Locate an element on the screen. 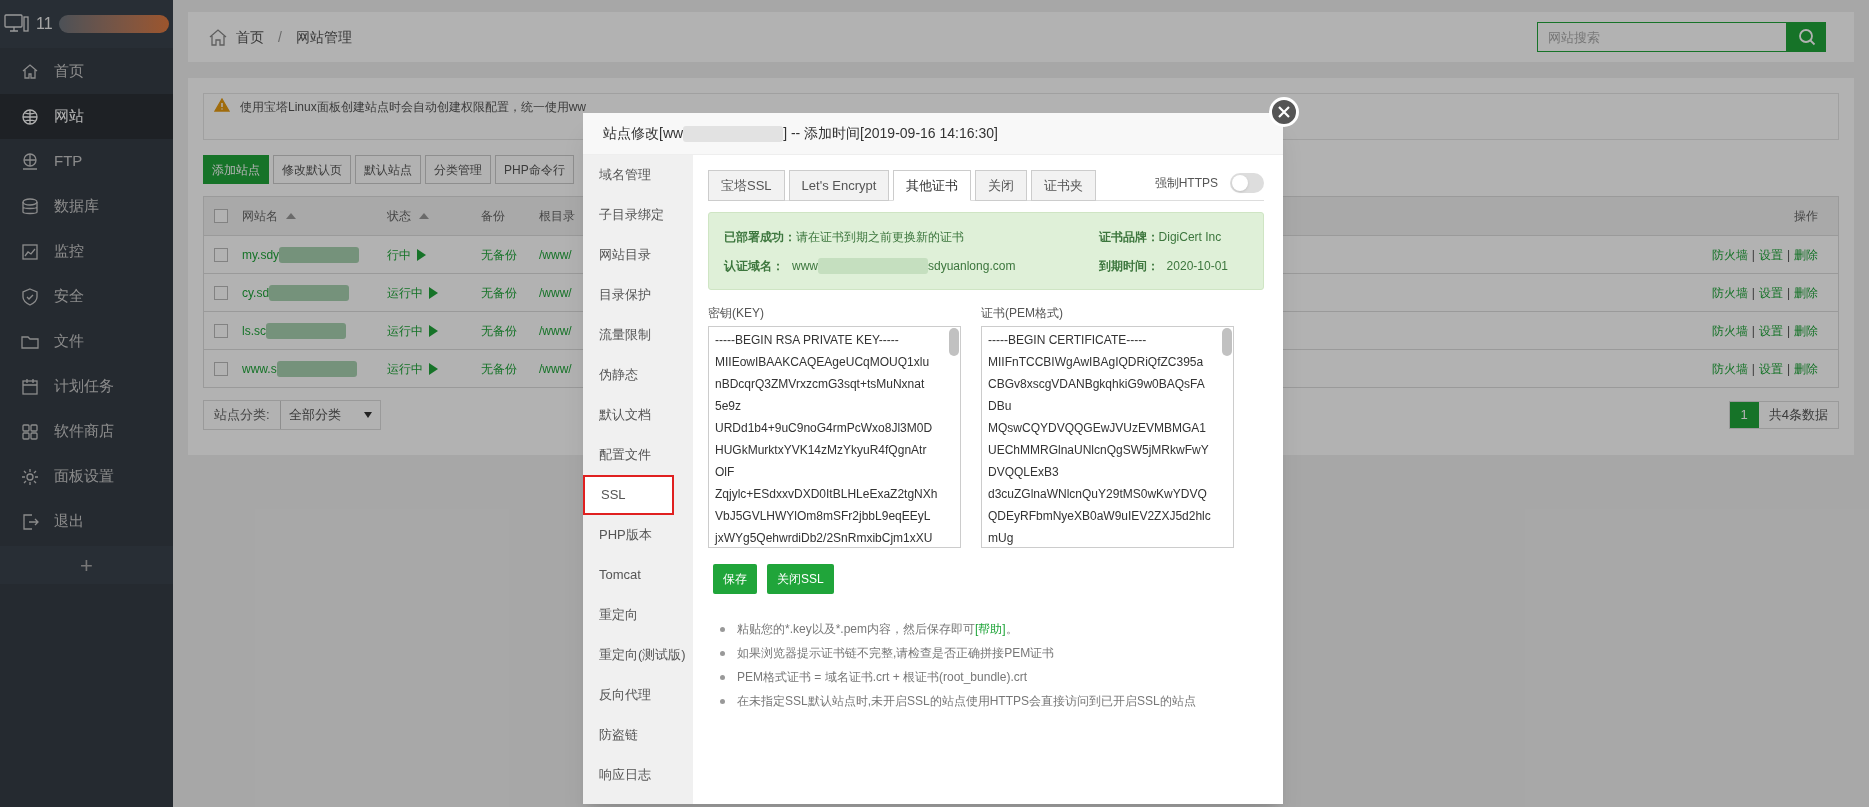 The image size is (1869, 807). menu-item: 反向代理 is located at coordinates (638, 695).